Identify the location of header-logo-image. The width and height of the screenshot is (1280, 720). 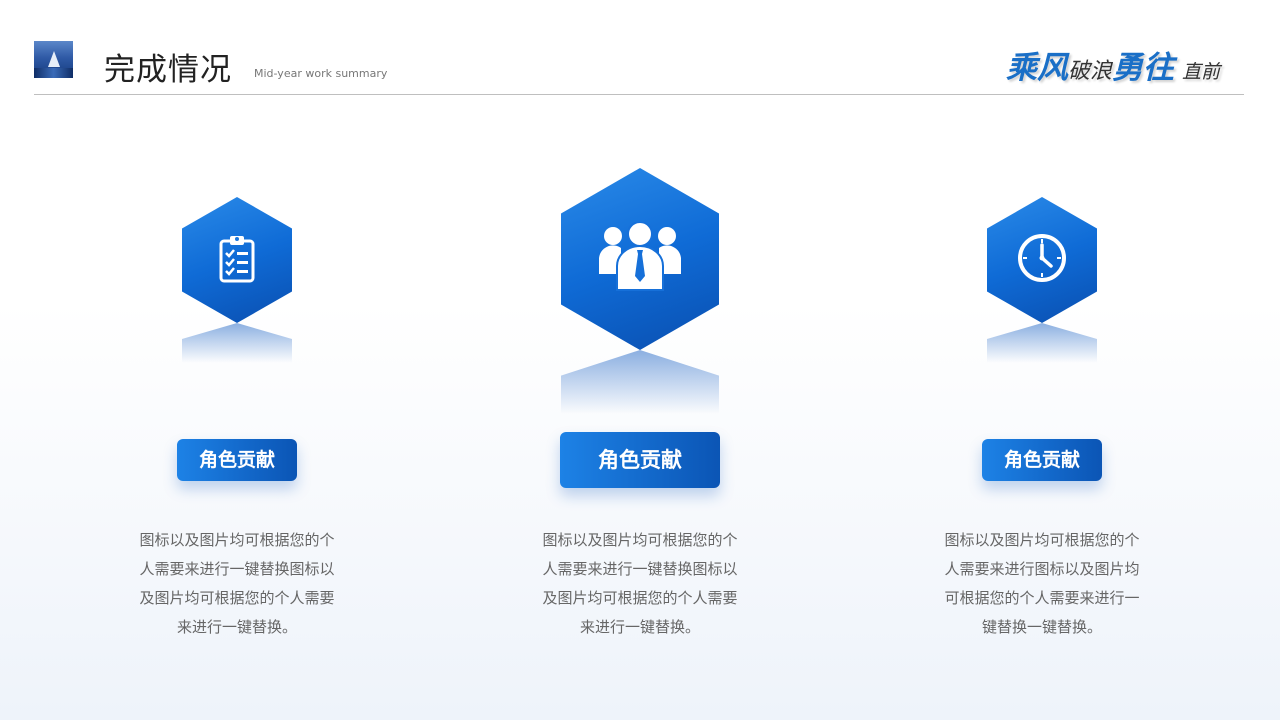
(53, 59).